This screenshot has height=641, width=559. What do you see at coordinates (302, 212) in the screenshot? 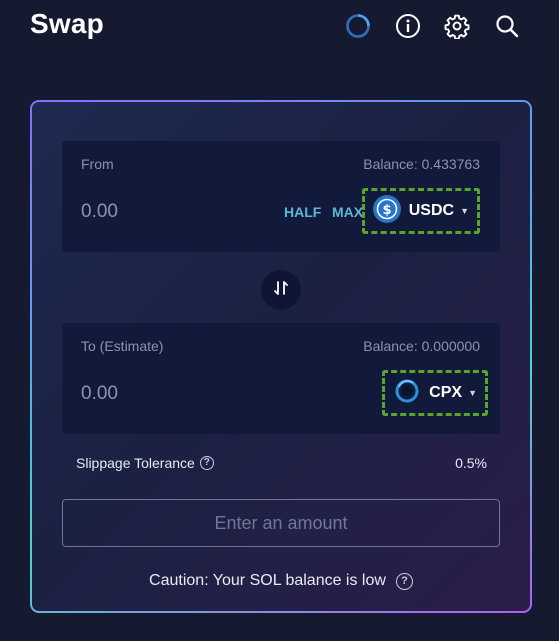
I see `half-button: HALF` at bounding box center [302, 212].